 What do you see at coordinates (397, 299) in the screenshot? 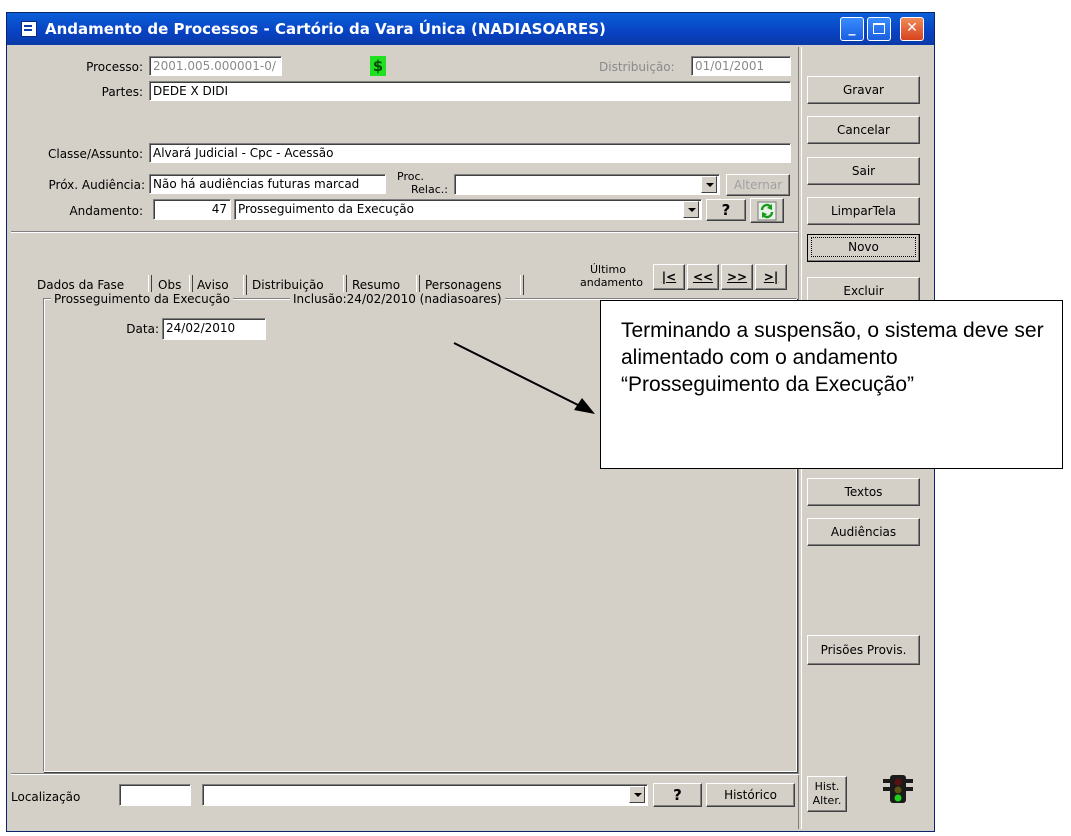
I see `inclusao-info: Inclusão:24/02/2010 (nadiasoares)` at bounding box center [397, 299].